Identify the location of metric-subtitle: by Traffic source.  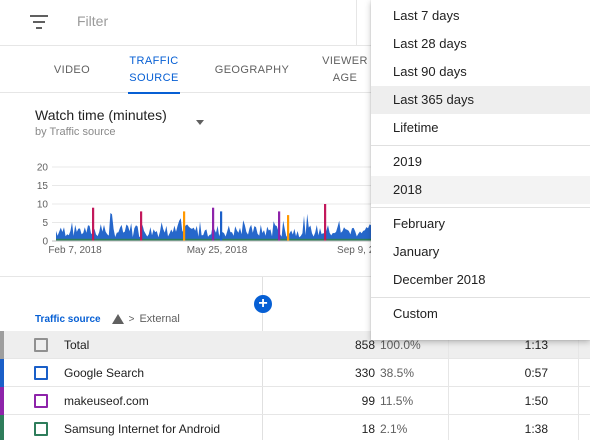
(75, 132).